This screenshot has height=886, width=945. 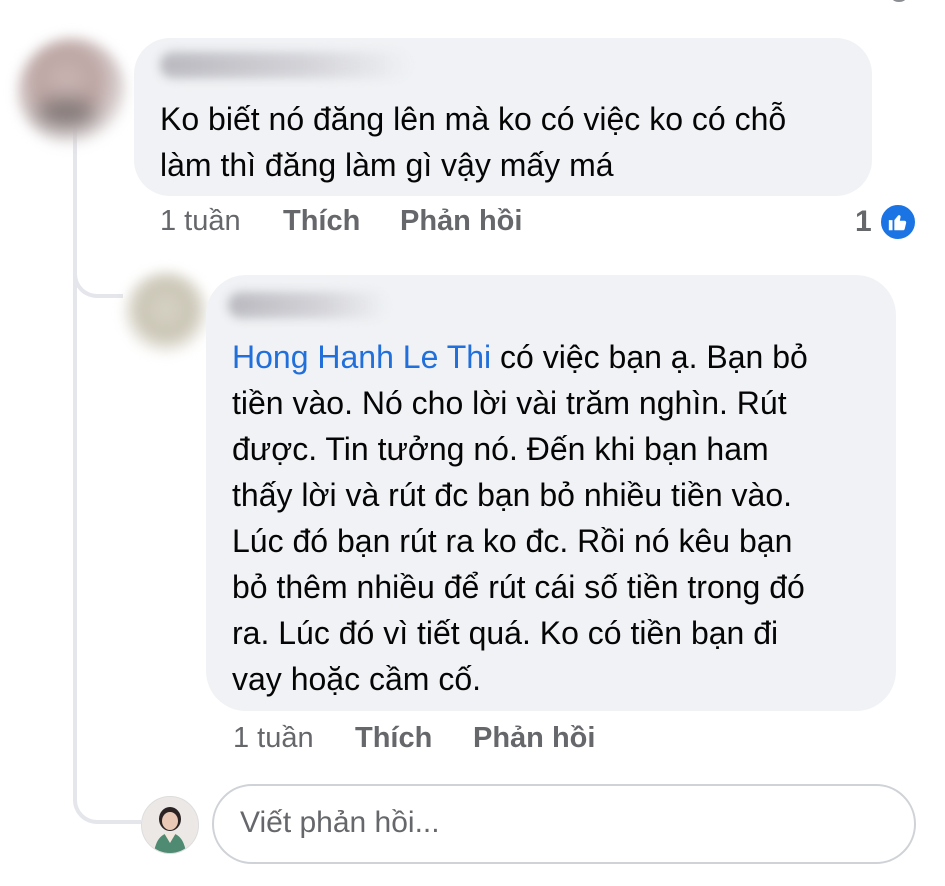 I want to click on reply-text-line: được. Tin tưởng nó. Đến khi bạn ham, so click(x=500, y=449).